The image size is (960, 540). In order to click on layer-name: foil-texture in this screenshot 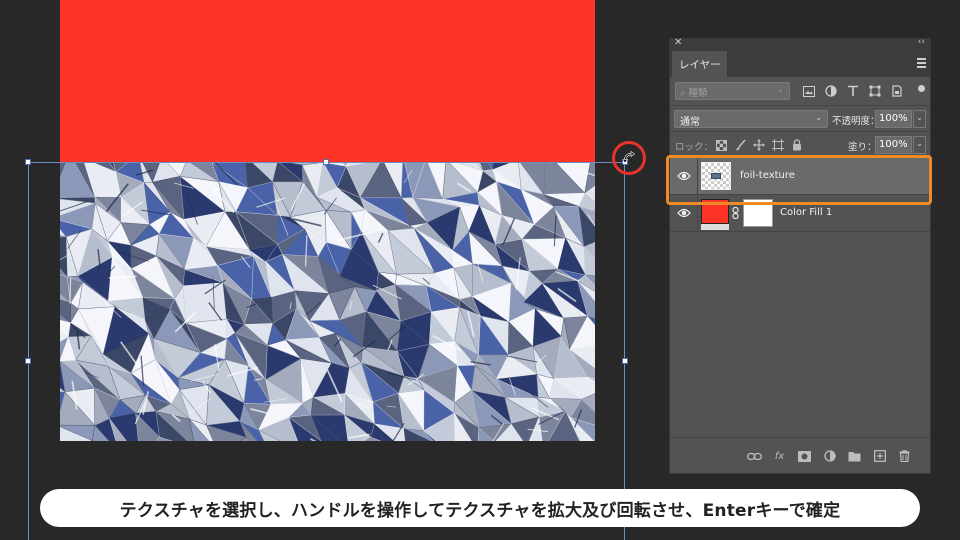, I will do `click(767, 175)`.